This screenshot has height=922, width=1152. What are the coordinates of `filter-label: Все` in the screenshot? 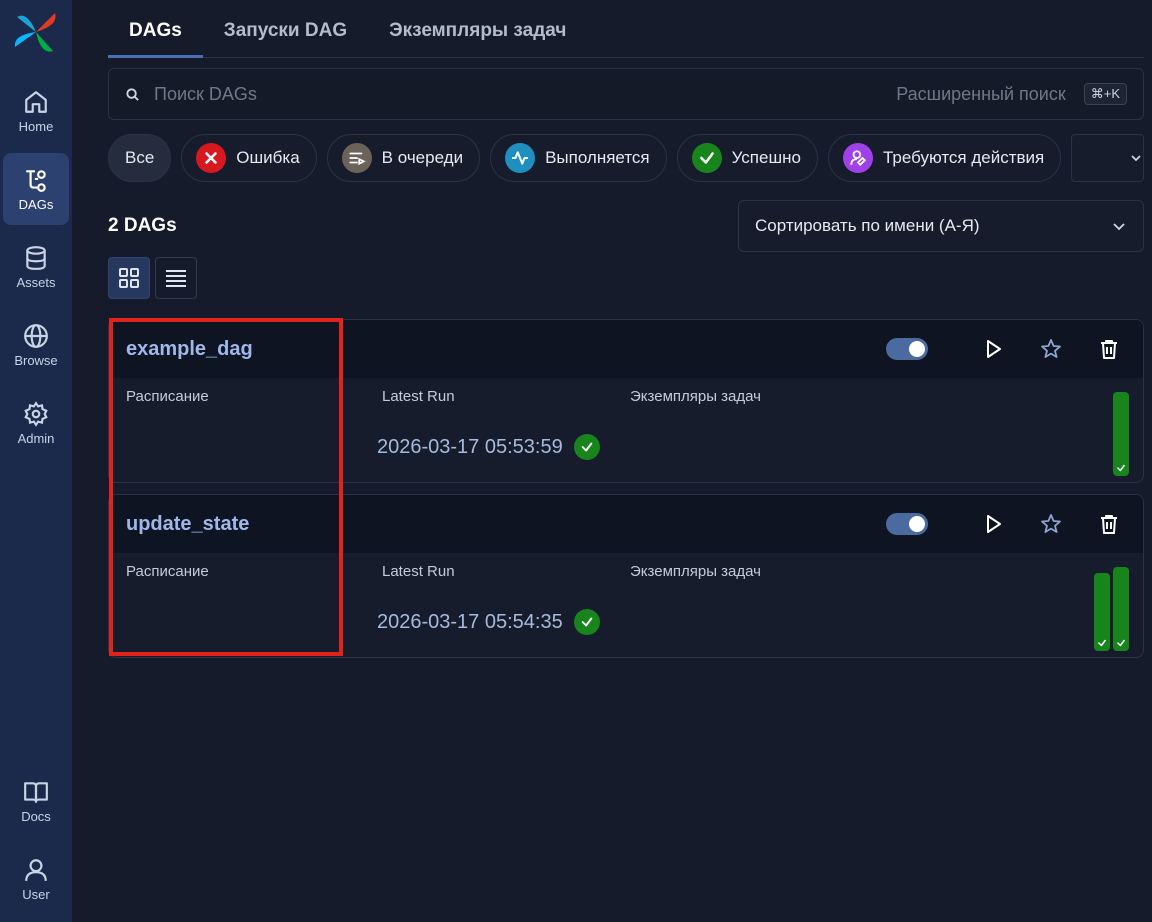 It's located at (140, 157).